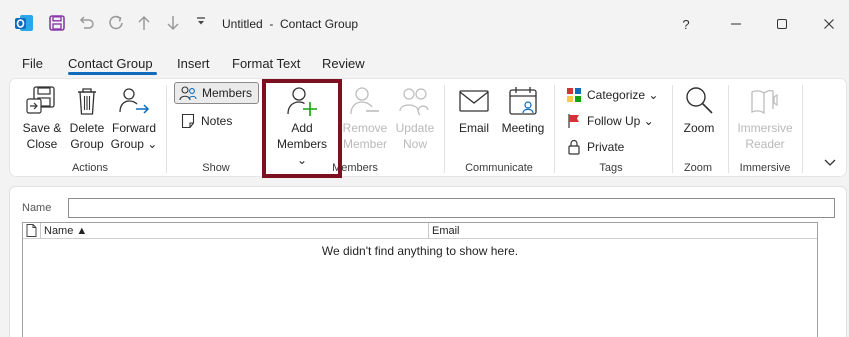 This screenshot has height=337, width=849. I want to click on outlook-icon, so click(24, 24).